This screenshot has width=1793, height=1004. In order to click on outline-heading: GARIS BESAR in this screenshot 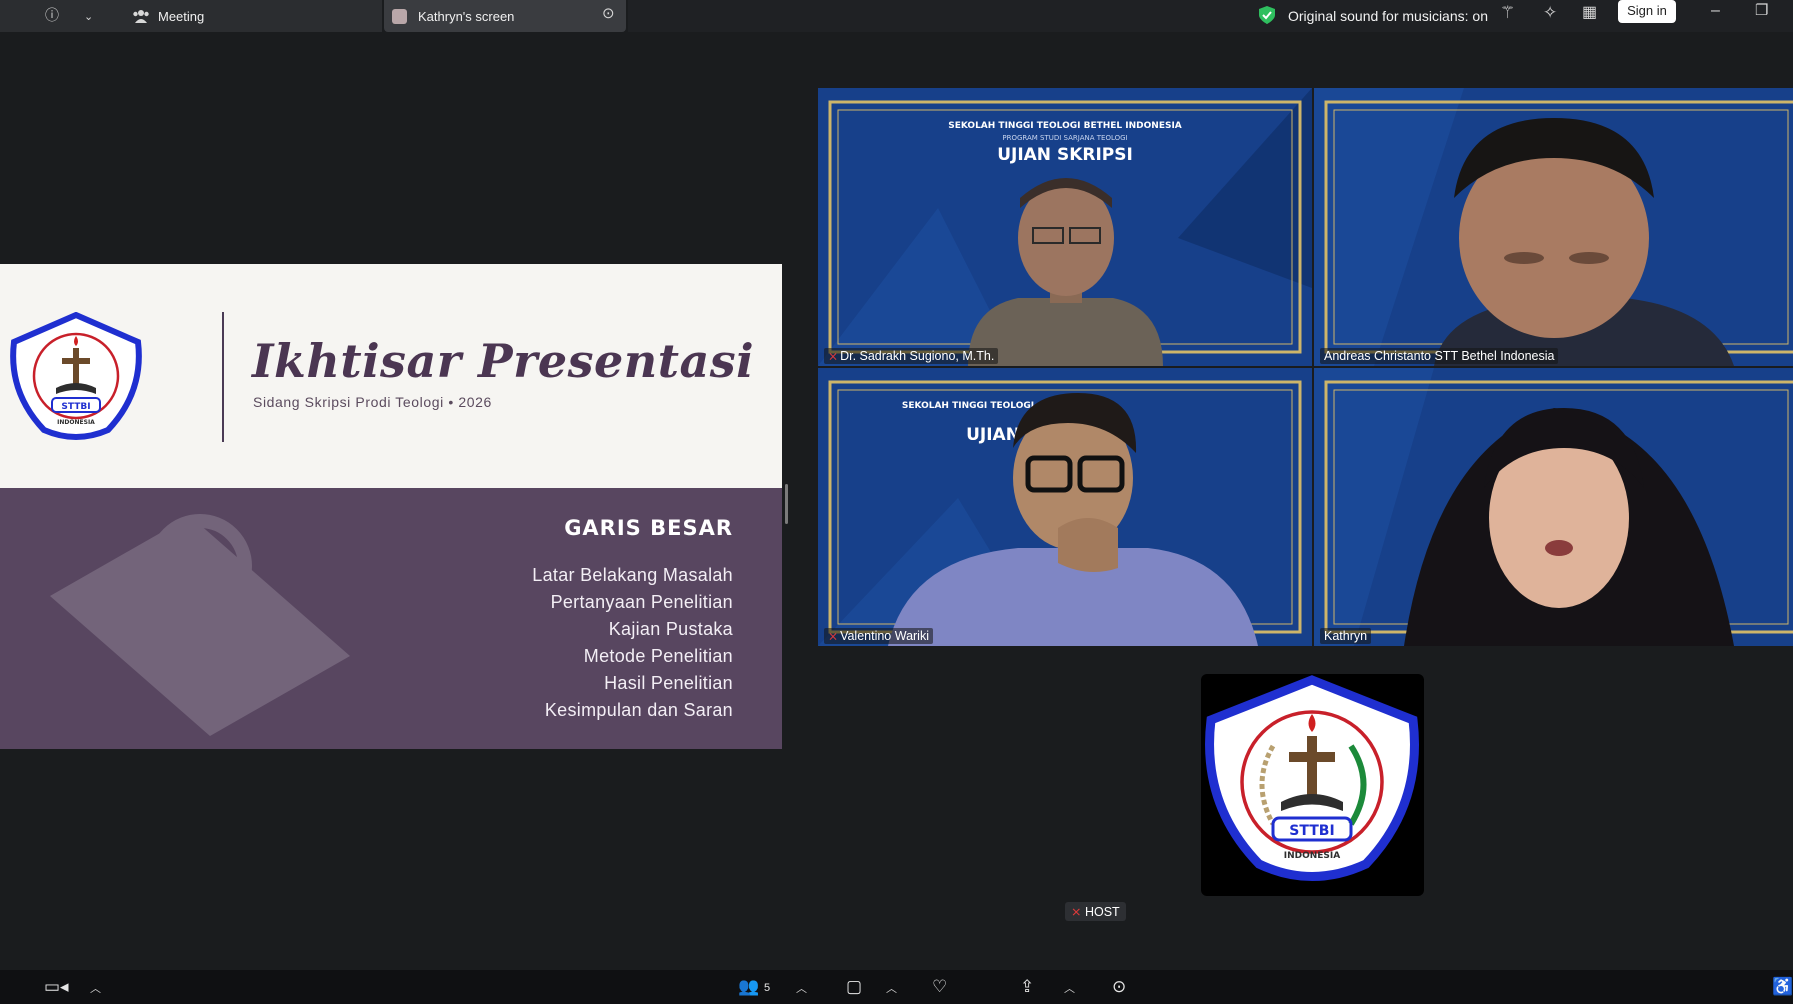, I will do `click(648, 528)`.